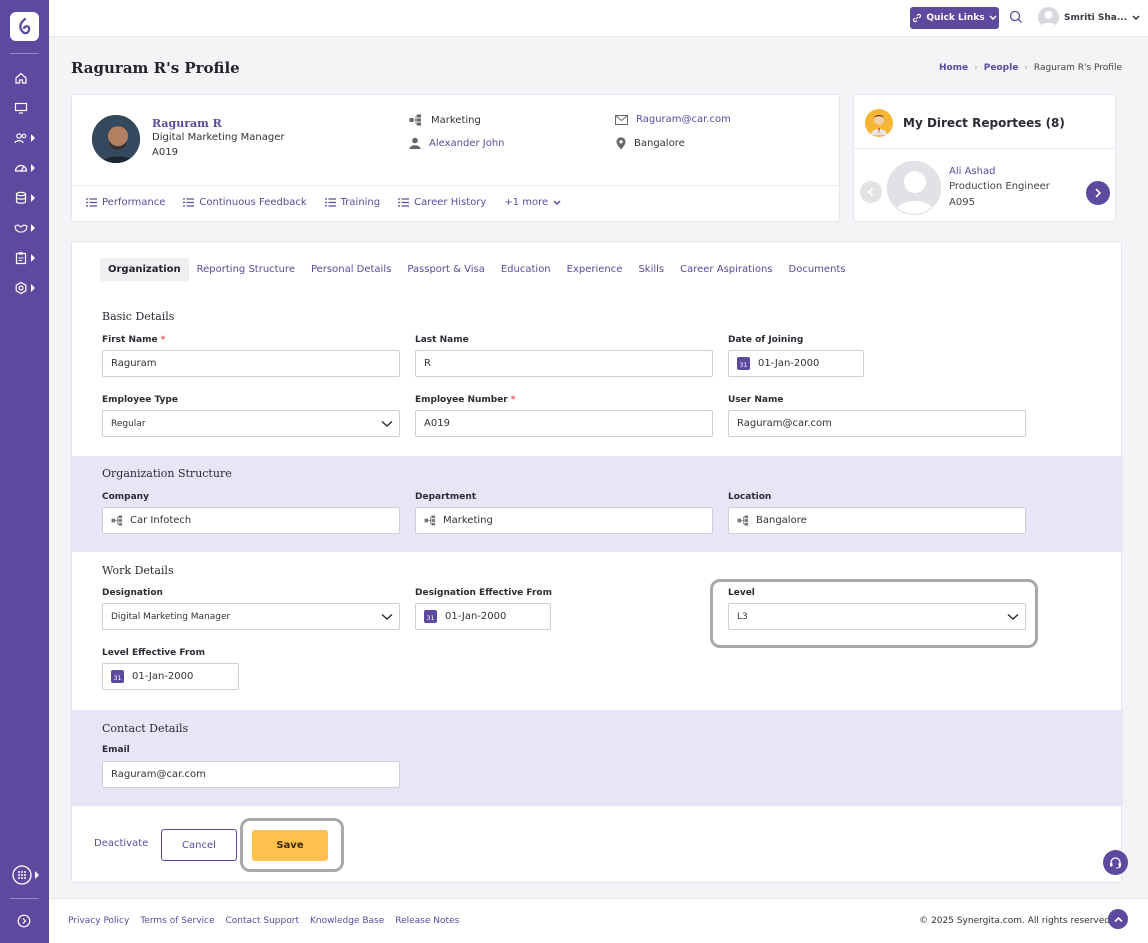 Image resolution: width=1148 pixels, height=943 pixels. I want to click on location-input: Bangalore, so click(877, 520).